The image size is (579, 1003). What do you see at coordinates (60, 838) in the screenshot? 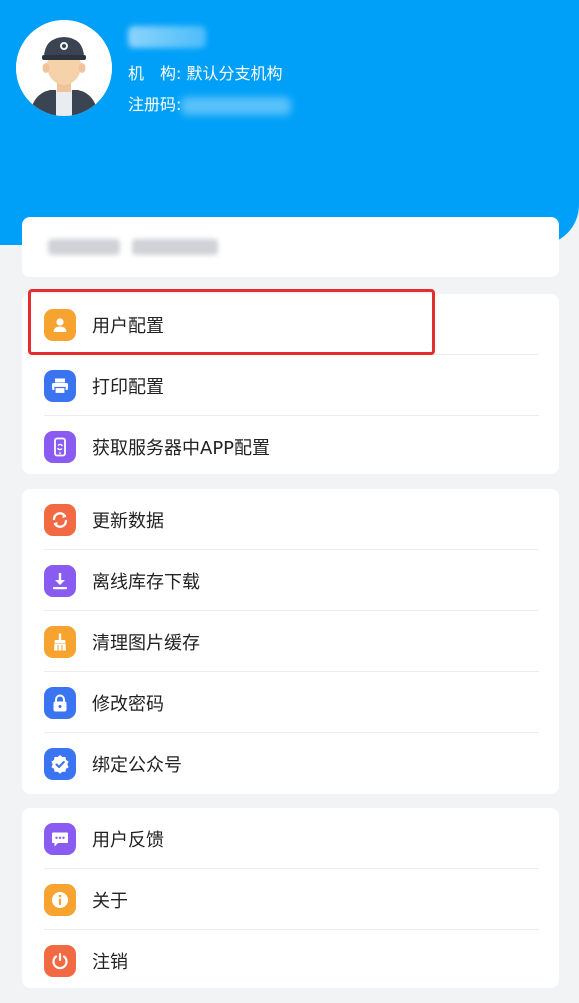
I see `chat-bubble-icon` at bounding box center [60, 838].